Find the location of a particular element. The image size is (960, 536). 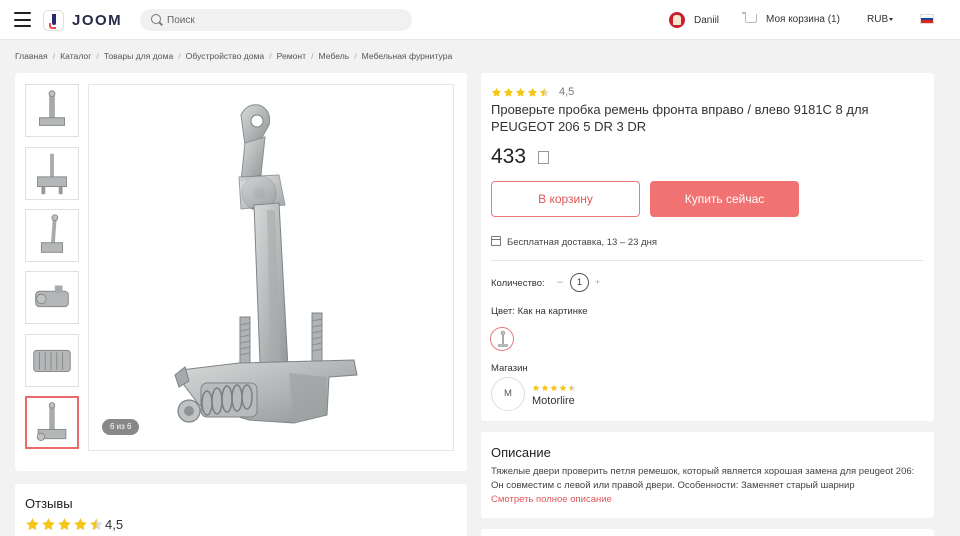

user-avatar is located at coordinates (677, 20).